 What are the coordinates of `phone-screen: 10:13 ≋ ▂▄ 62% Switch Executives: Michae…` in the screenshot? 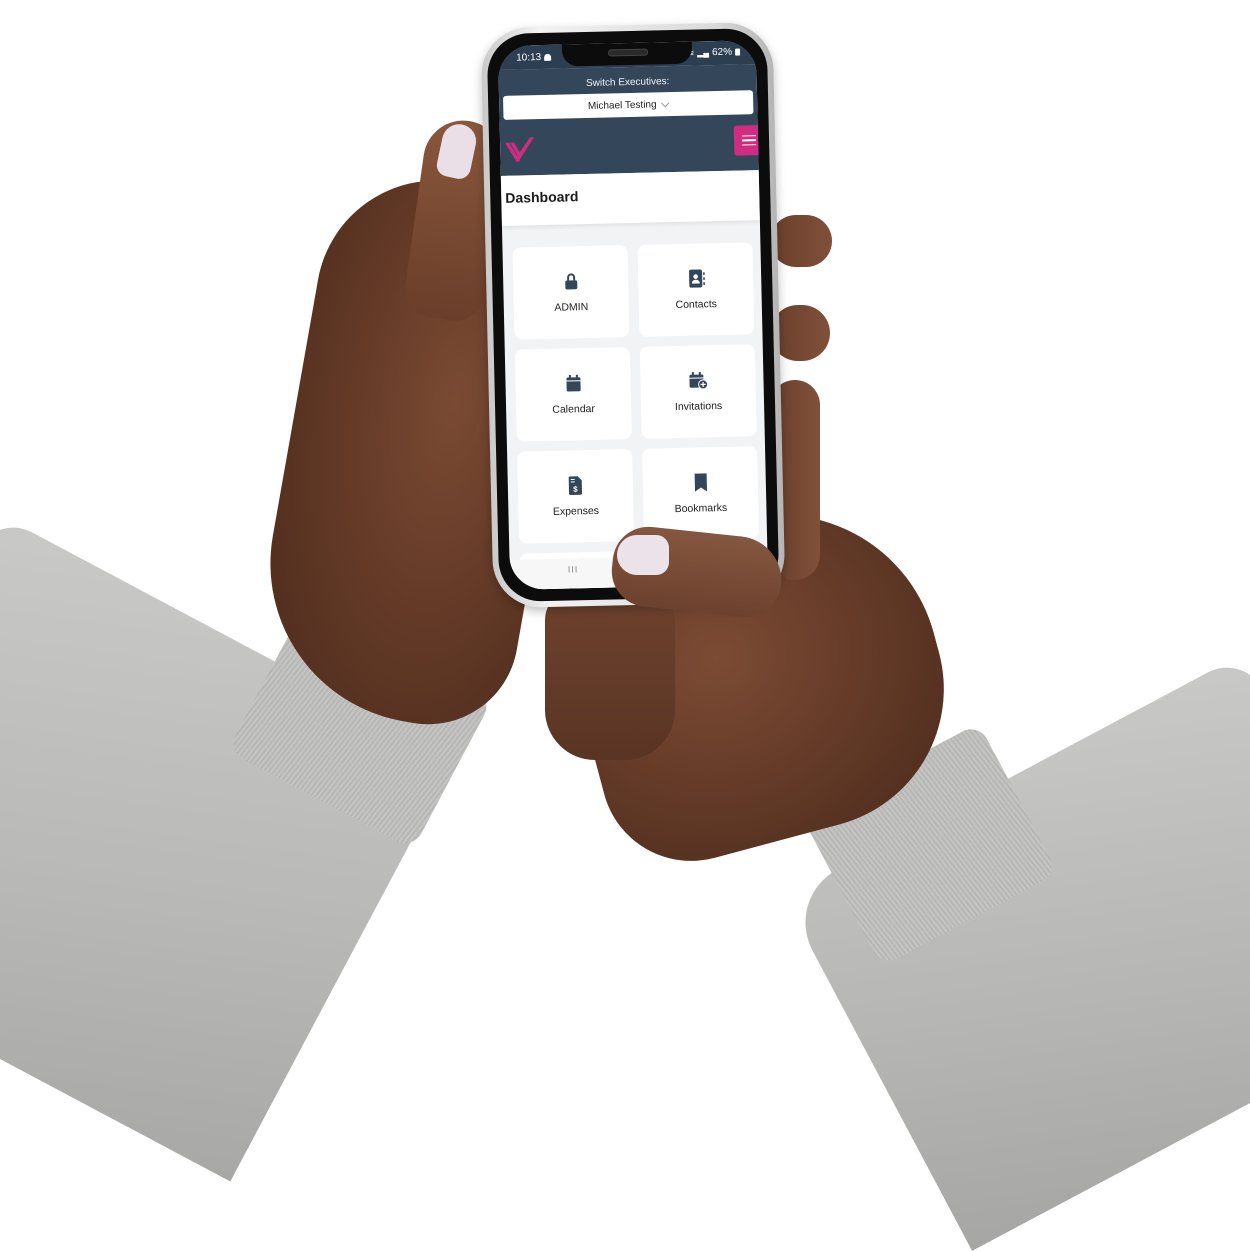 It's located at (633, 315).